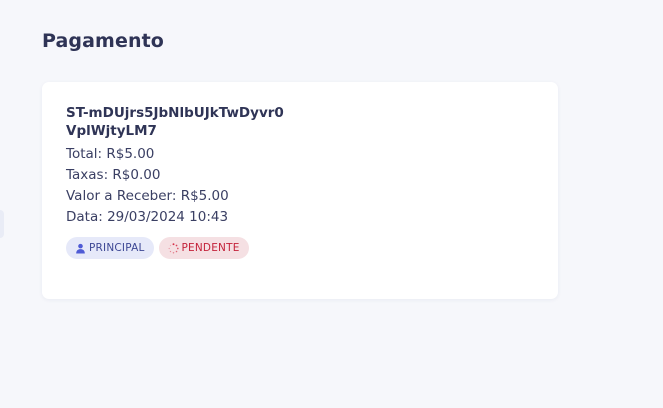 This screenshot has height=408, width=663. Describe the element at coordinates (173, 248) in the screenshot. I see `spinner-icon` at that location.